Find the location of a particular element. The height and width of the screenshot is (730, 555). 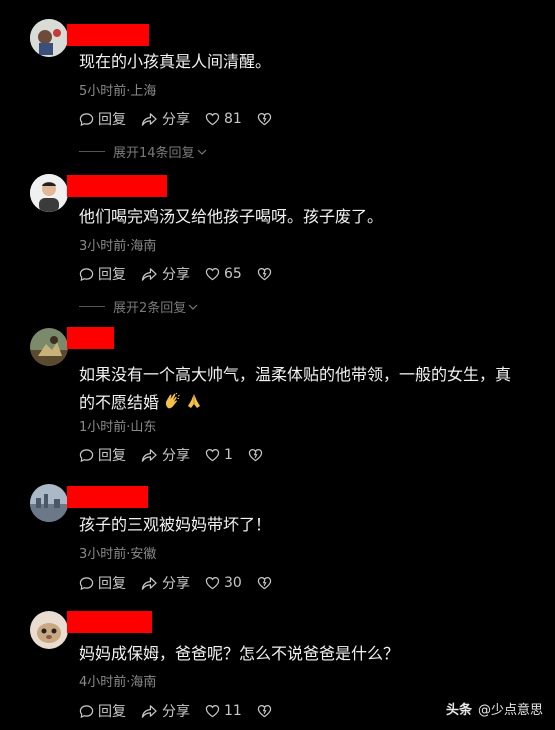

watermark-account: @少点意思 is located at coordinates (510, 710).